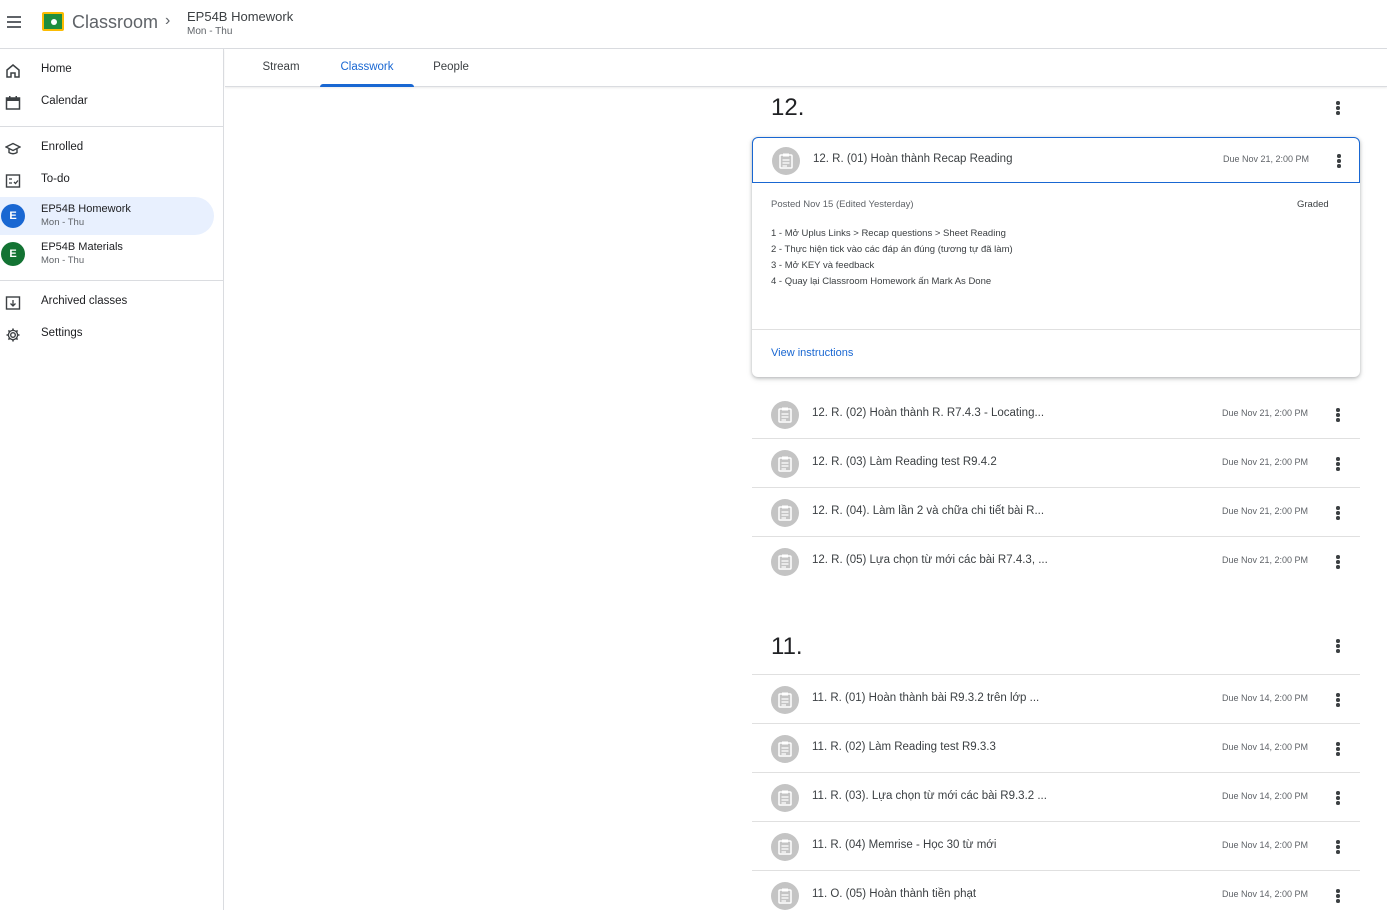 The image size is (1387, 910). I want to click on todo-checklist-icon, so click(13, 181).